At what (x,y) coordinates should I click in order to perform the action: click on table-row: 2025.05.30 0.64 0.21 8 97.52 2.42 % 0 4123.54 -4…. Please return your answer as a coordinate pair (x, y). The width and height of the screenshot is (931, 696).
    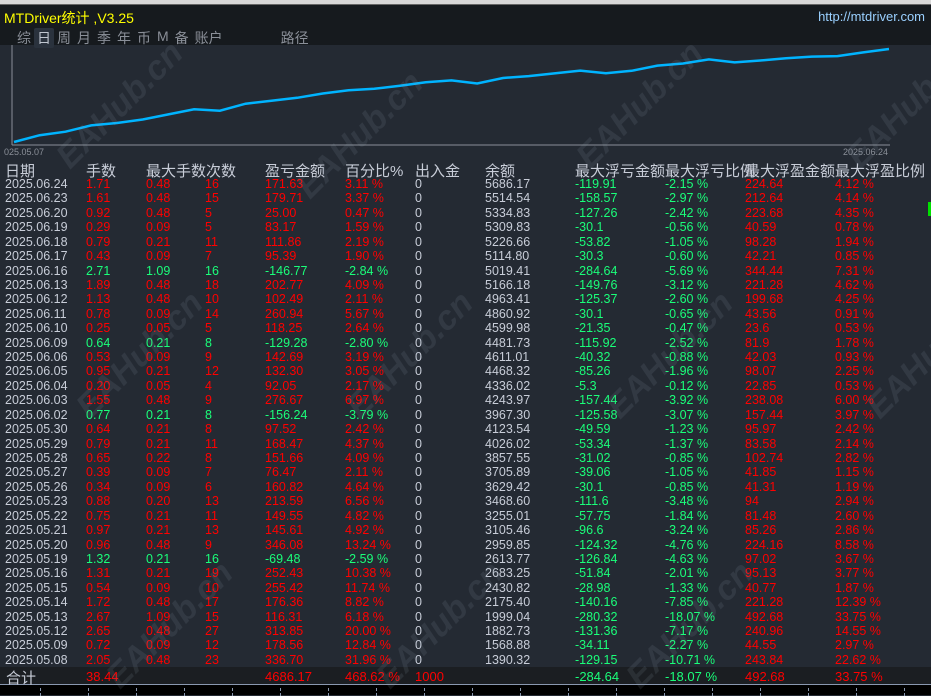
    Looking at the image, I should click on (465, 429).